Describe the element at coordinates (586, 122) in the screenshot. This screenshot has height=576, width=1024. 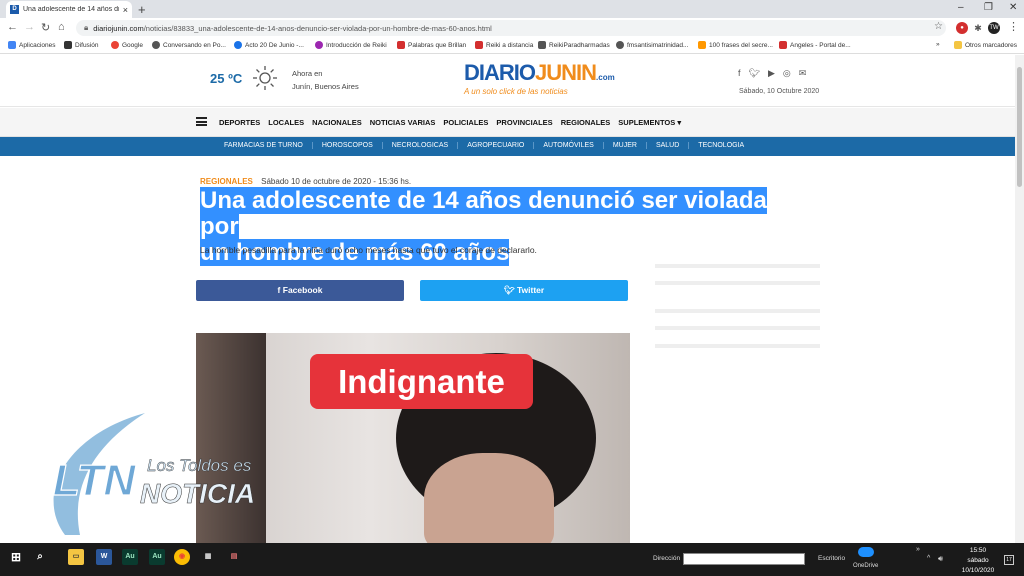
I see `nav-regionales: REGIONALES` at that location.